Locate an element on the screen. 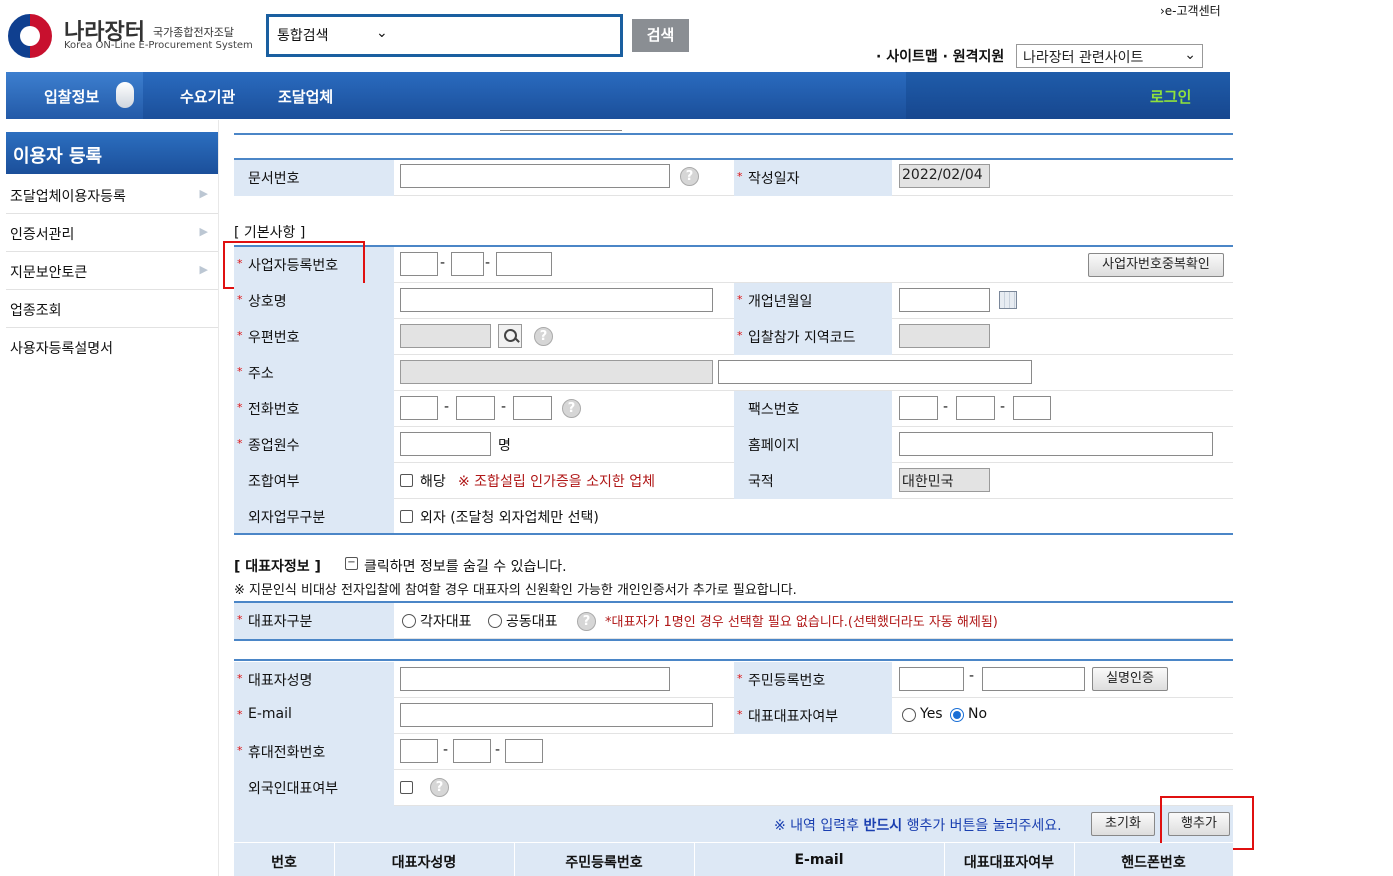  label-text: 대표대표자여부 is located at coordinates (793, 717).